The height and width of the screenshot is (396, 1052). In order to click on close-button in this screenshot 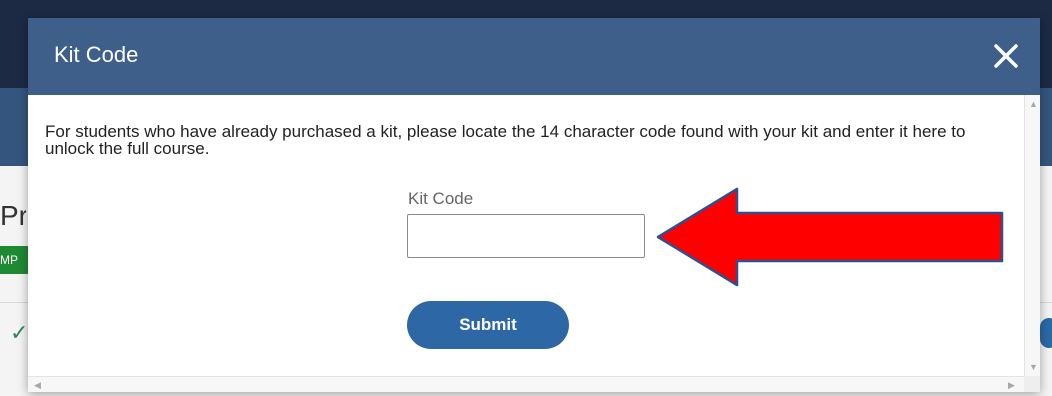, I will do `click(1006, 56)`.